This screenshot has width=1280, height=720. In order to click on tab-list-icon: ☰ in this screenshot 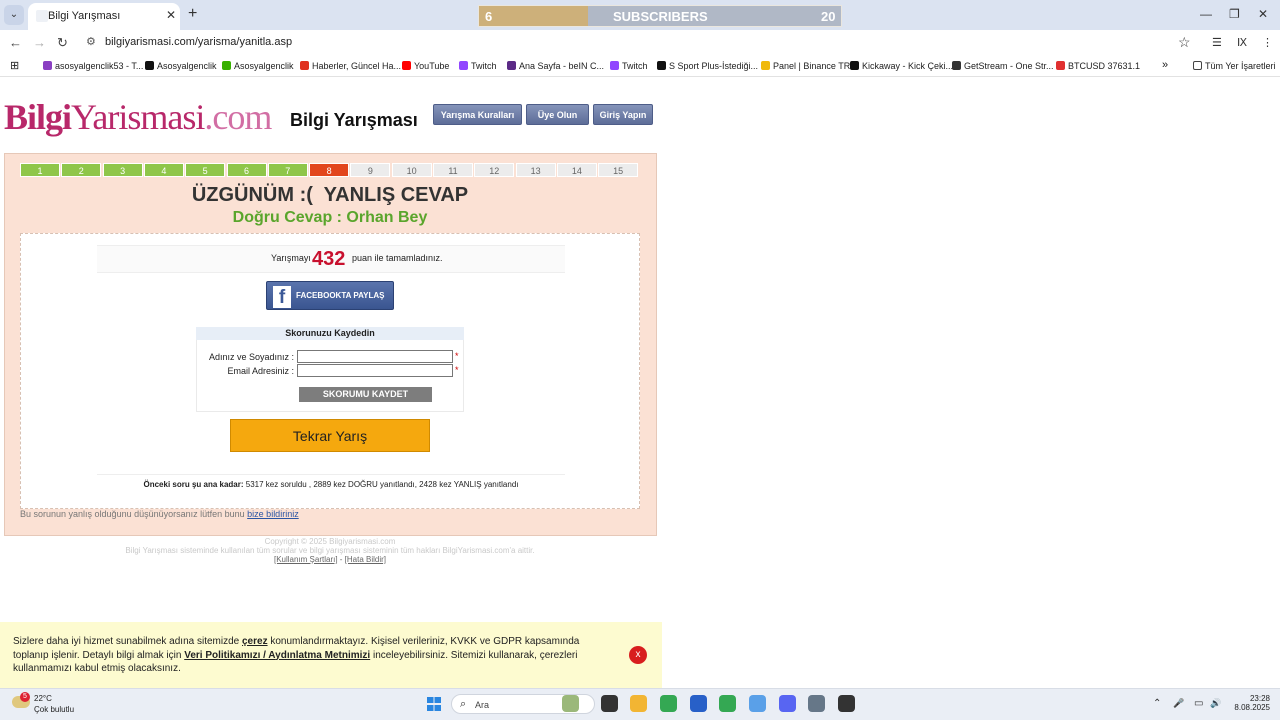, I will do `click(1217, 42)`.